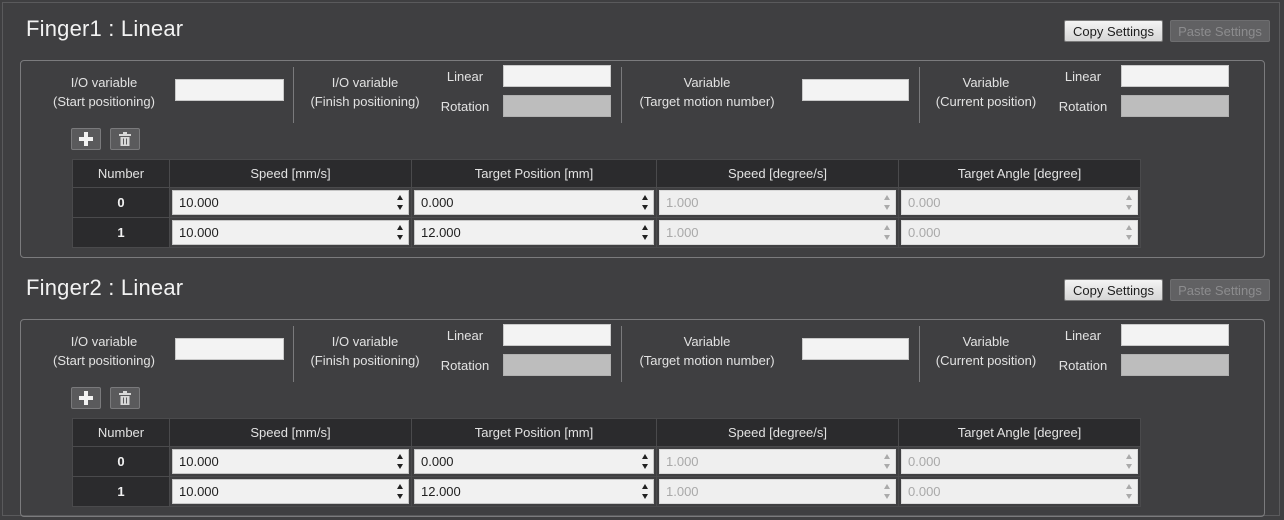  Describe the element at coordinates (121, 432) in the screenshot. I see `column-header-number: Number` at that location.